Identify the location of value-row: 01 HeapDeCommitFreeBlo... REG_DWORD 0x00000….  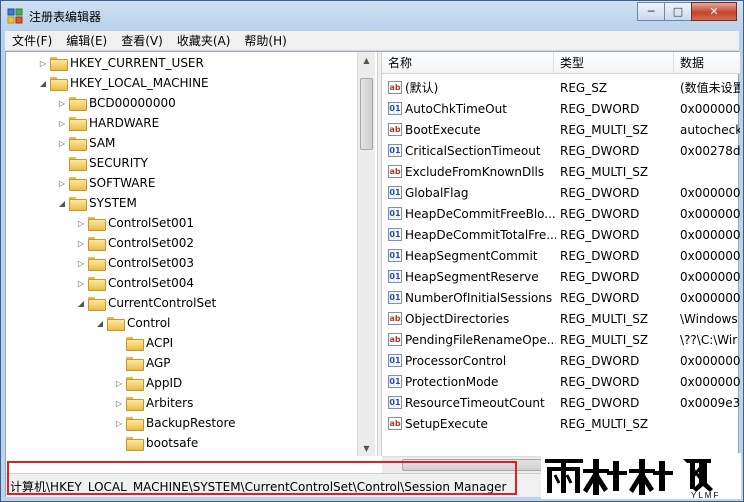
(561, 214).